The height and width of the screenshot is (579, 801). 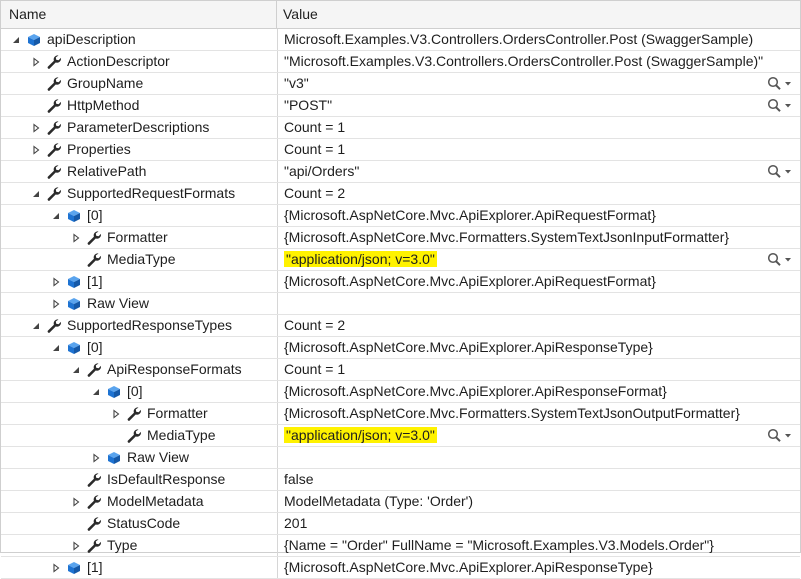 What do you see at coordinates (139, 281) in the screenshot?
I see `name-cell: [1]` at bounding box center [139, 281].